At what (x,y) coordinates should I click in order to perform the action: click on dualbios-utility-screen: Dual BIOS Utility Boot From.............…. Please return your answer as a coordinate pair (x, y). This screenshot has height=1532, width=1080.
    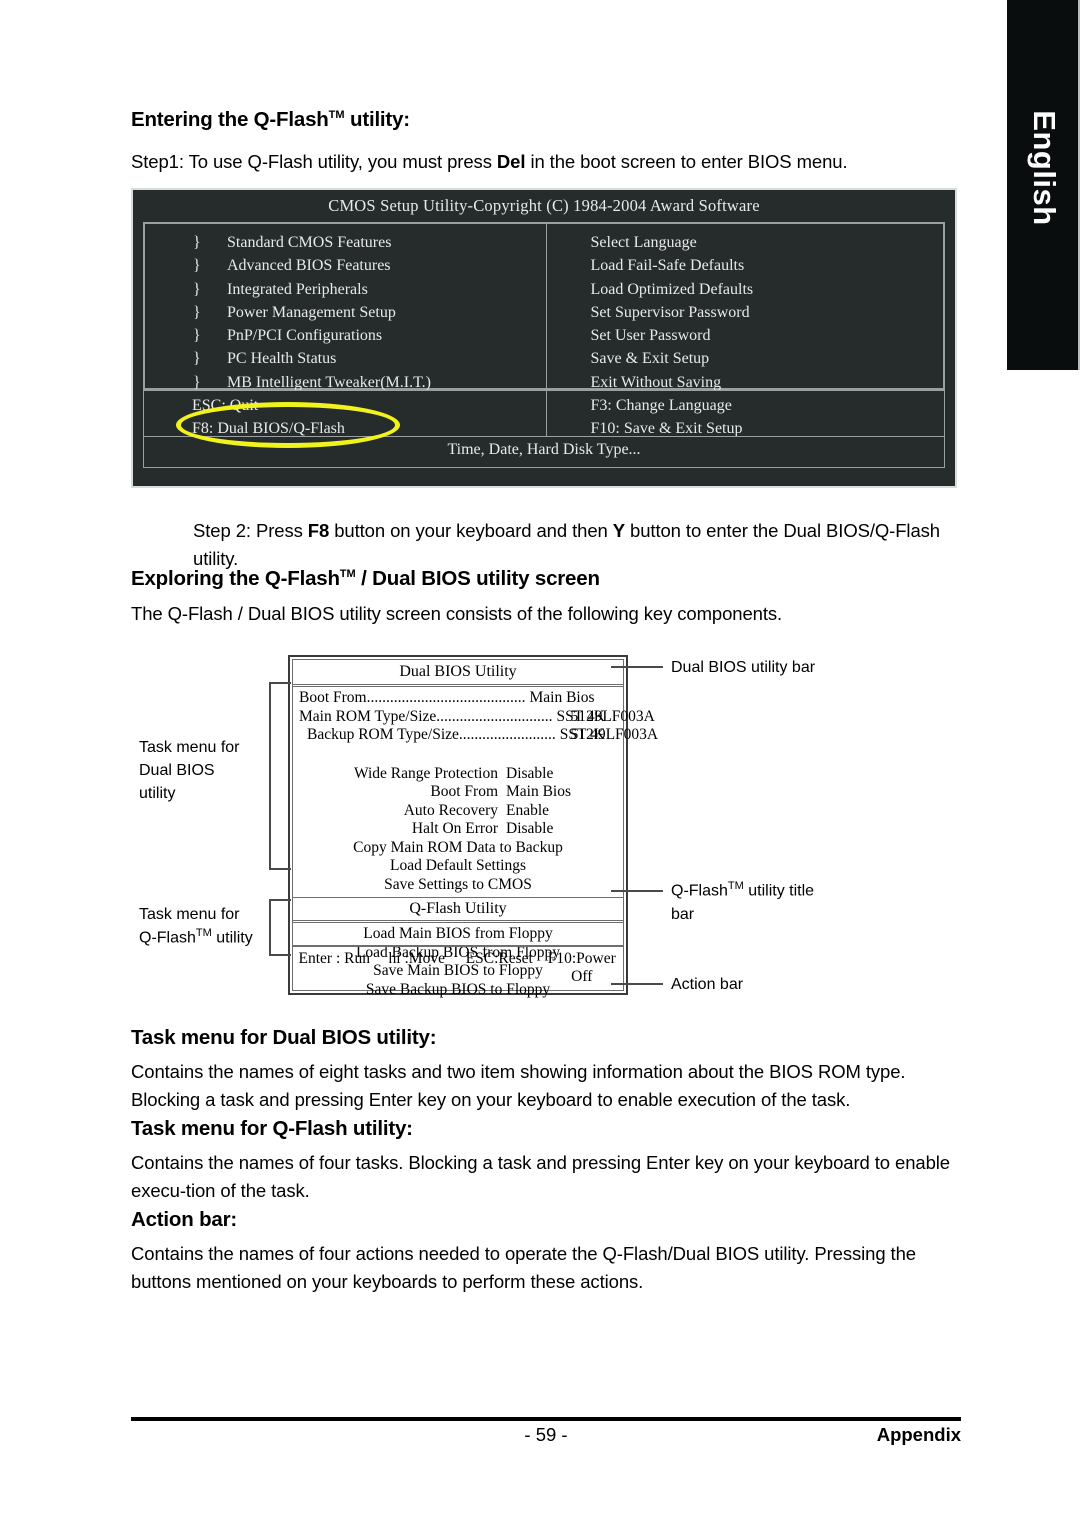
    Looking at the image, I should click on (473, 826).